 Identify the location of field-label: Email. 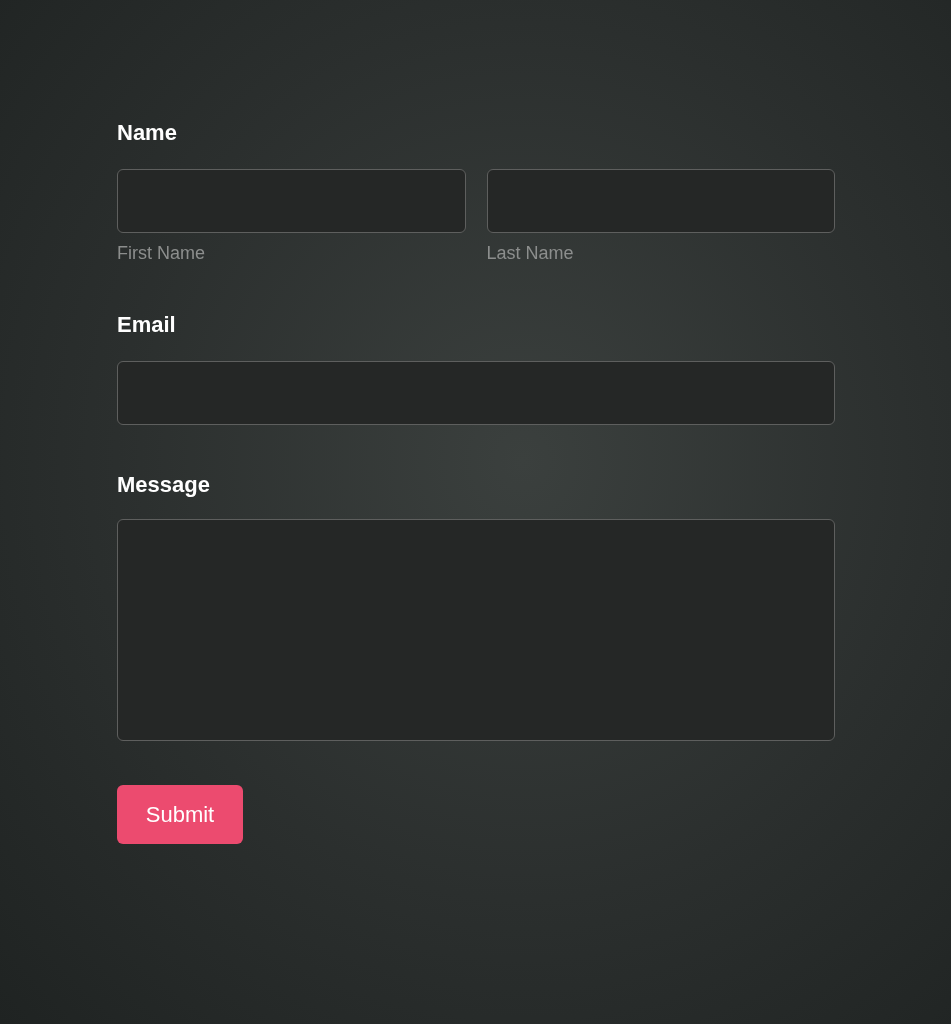
(147, 325).